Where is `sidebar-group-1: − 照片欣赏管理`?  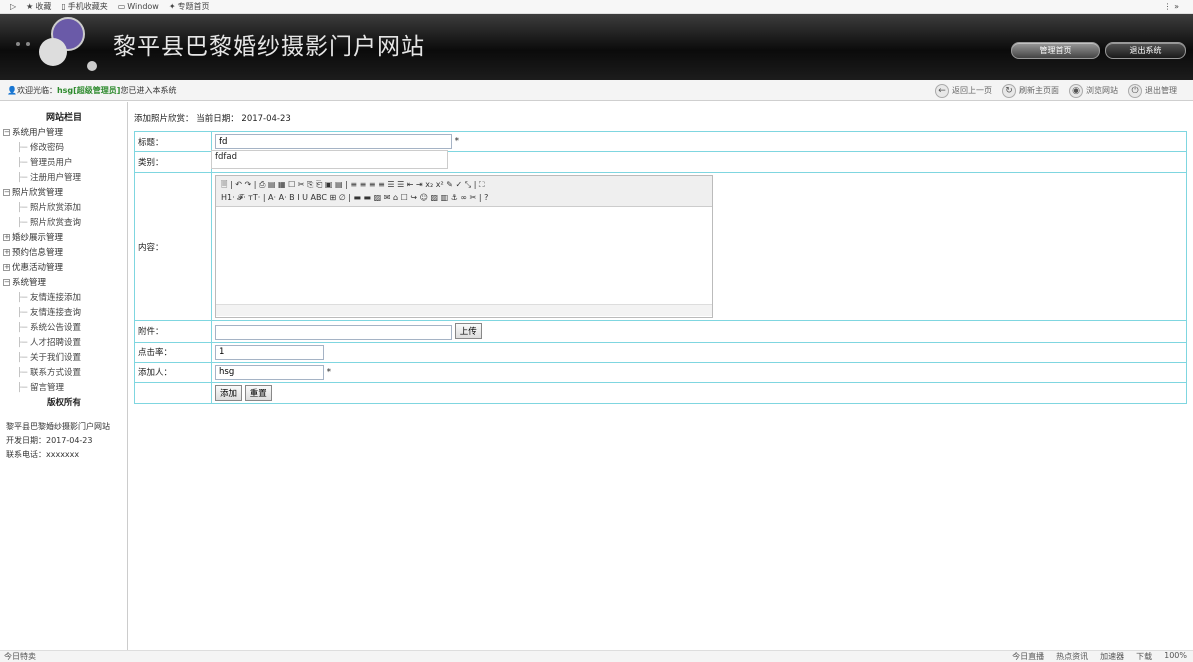
sidebar-group-1: − 照片欣赏管理 is located at coordinates (65, 193).